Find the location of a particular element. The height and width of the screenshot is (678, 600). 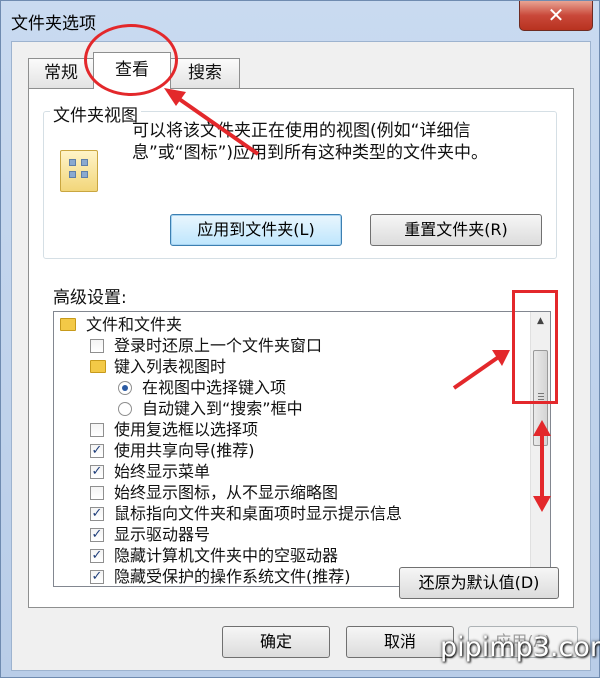

arrow-to-scrollbar-icon is located at coordinates (477, 372).